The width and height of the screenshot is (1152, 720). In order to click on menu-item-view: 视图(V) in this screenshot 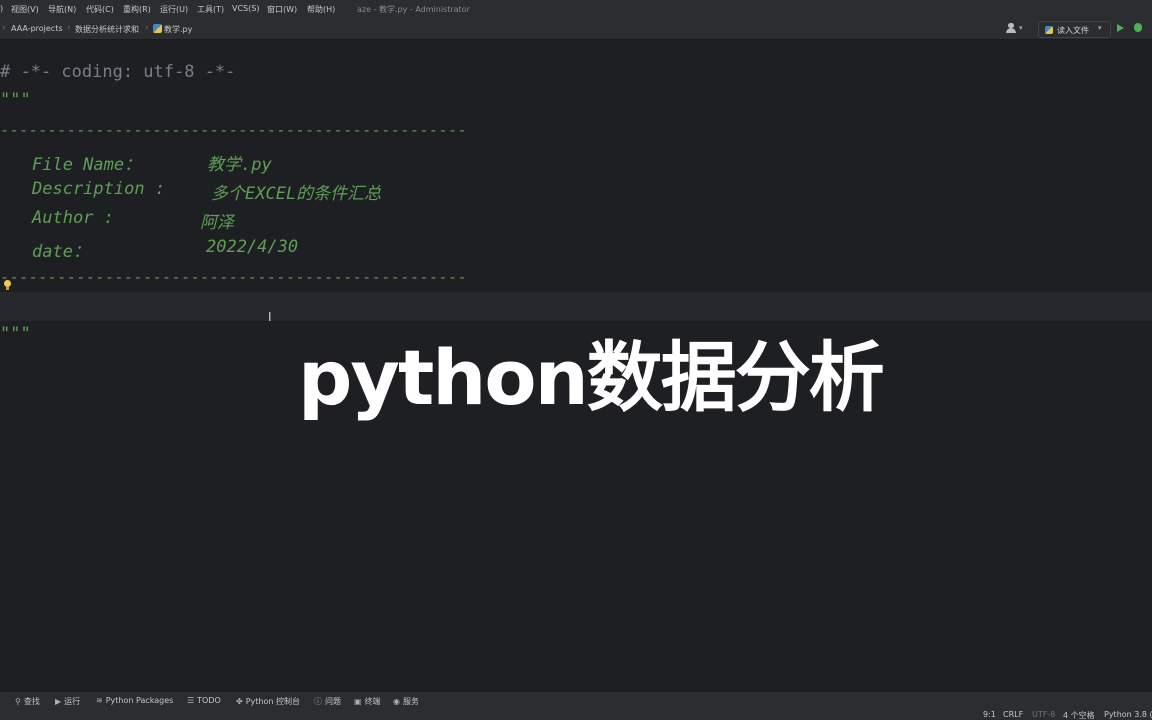, I will do `click(25, 9)`.